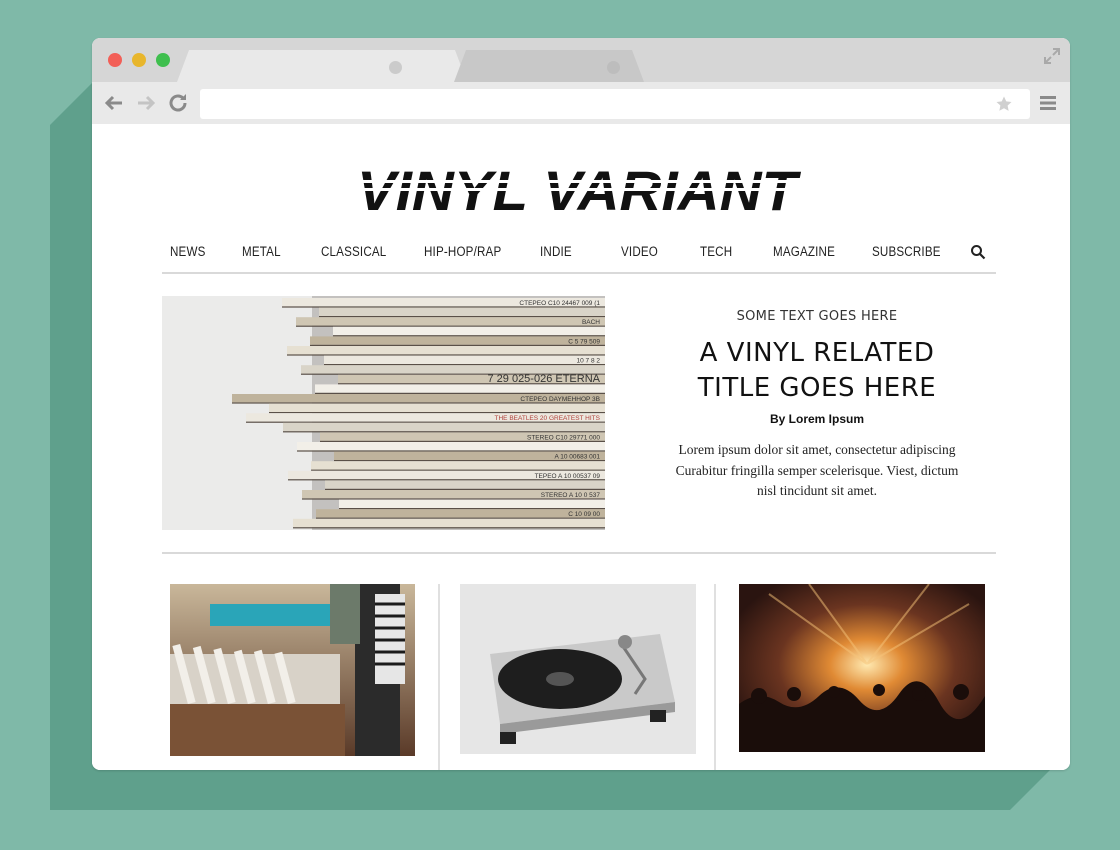 Image resolution: width=1120 pixels, height=850 pixels. Describe the element at coordinates (556, 251) in the screenshot. I see `nav-item-indie: INDIE` at that location.